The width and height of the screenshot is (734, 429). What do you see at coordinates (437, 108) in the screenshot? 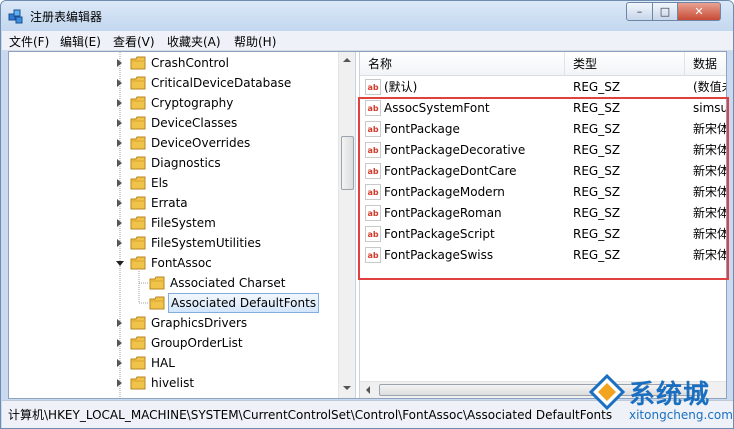
I see `value-name: AssocSystemFont` at bounding box center [437, 108].